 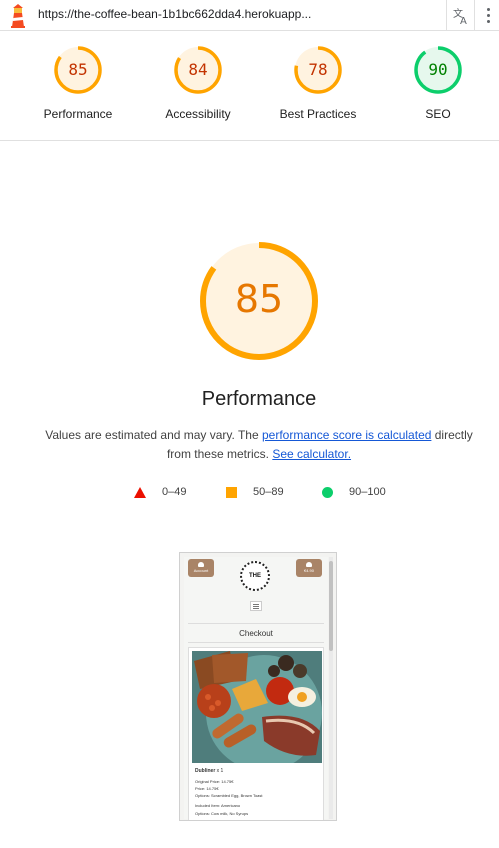 What do you see at coordinates (268, 492) in the screenshot?
I see `legend-label: 50–89` at bounding box center [268, 492].